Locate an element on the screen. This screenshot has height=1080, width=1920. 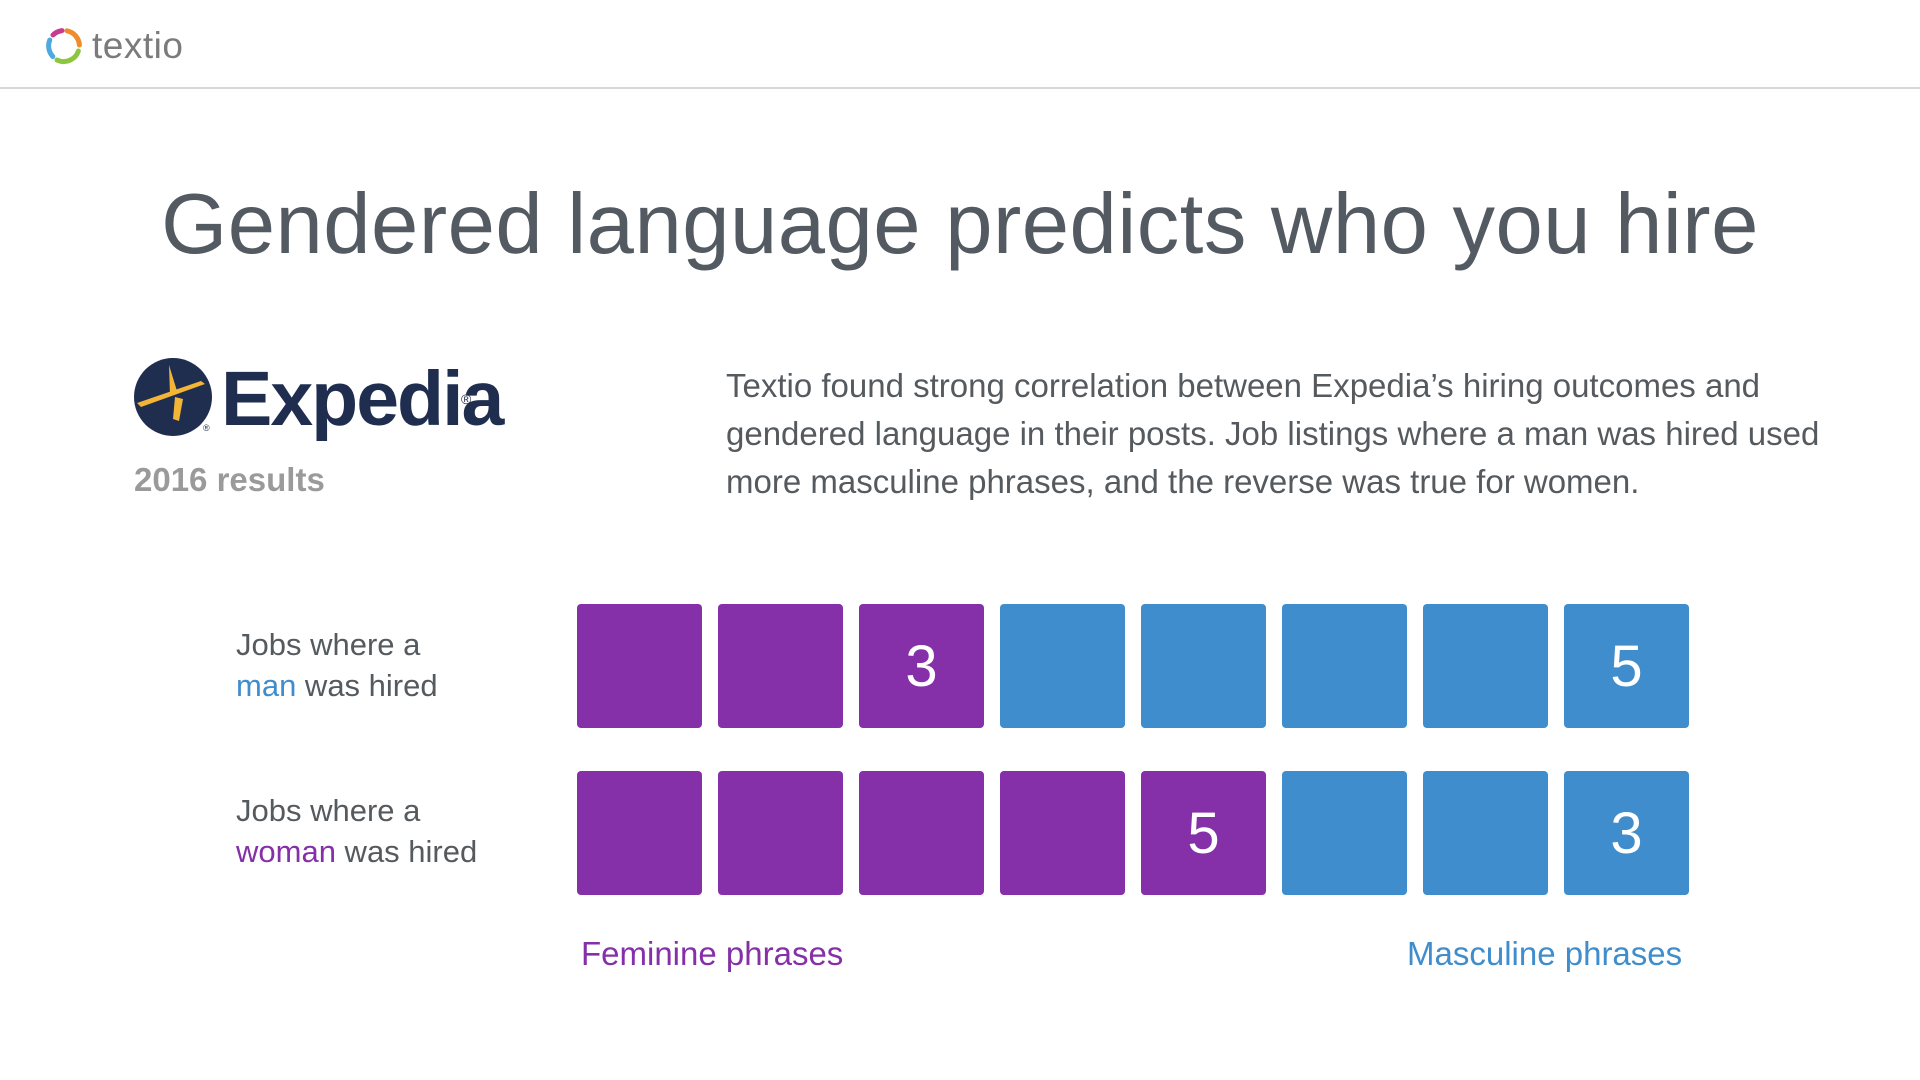
row-label-man: Jobs where a man was hired is located at coordinates (337, 665).